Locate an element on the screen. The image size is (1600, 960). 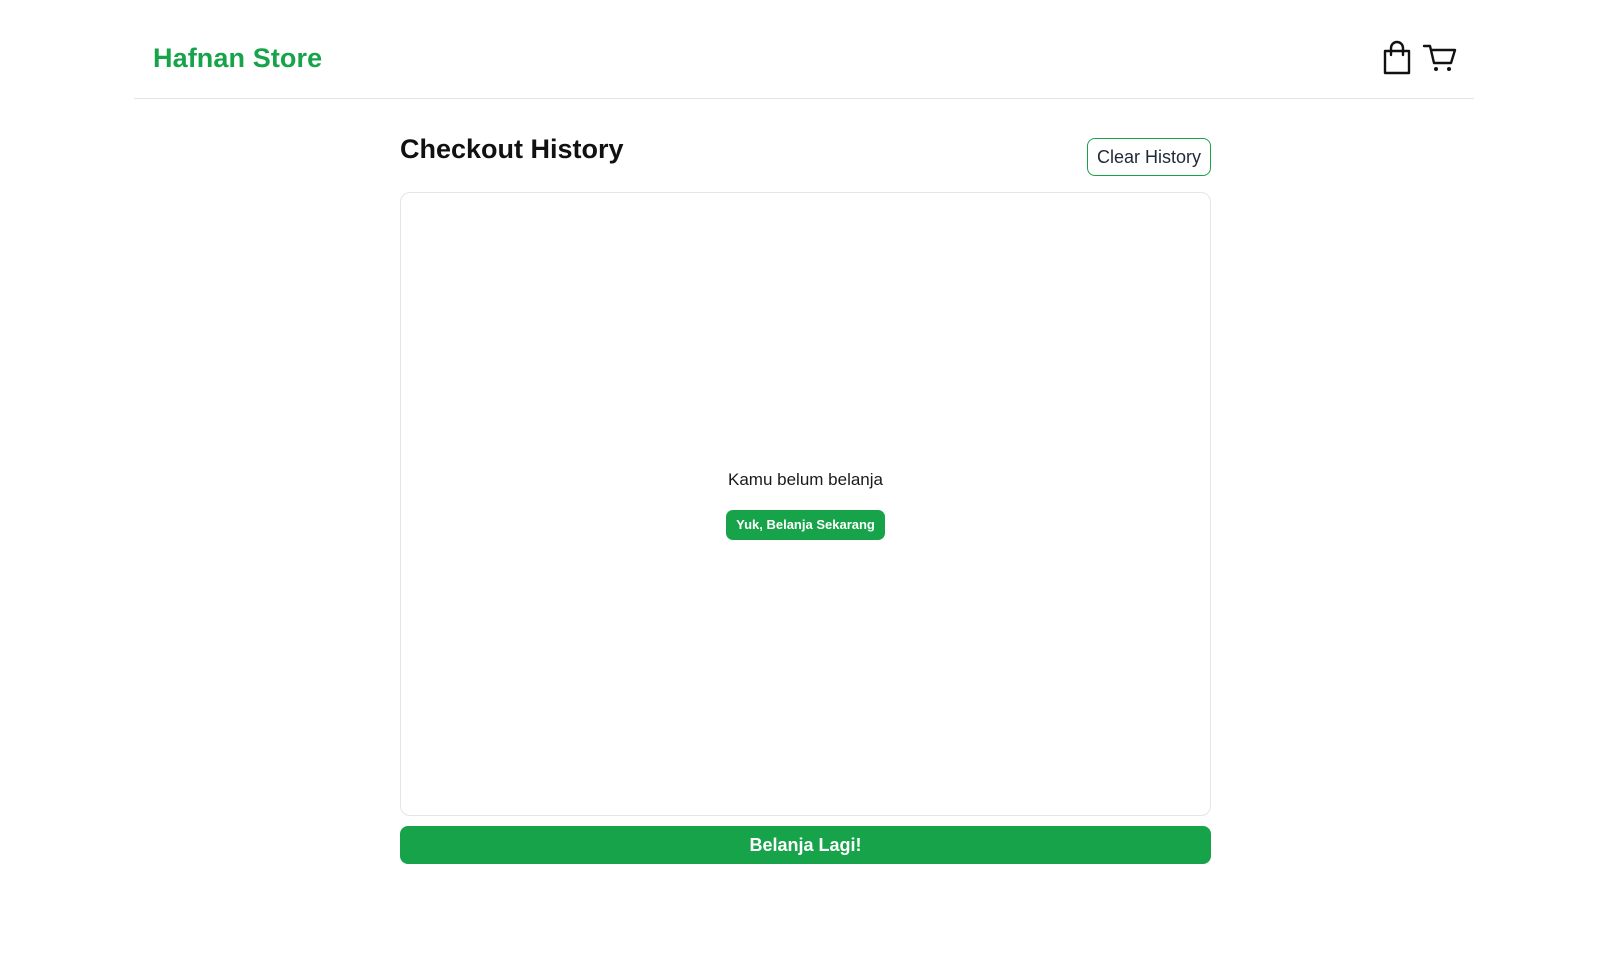
empty-state: Kamu belum belanja Yuk, Belanja Sekarang is located at coordinates (805, 505).